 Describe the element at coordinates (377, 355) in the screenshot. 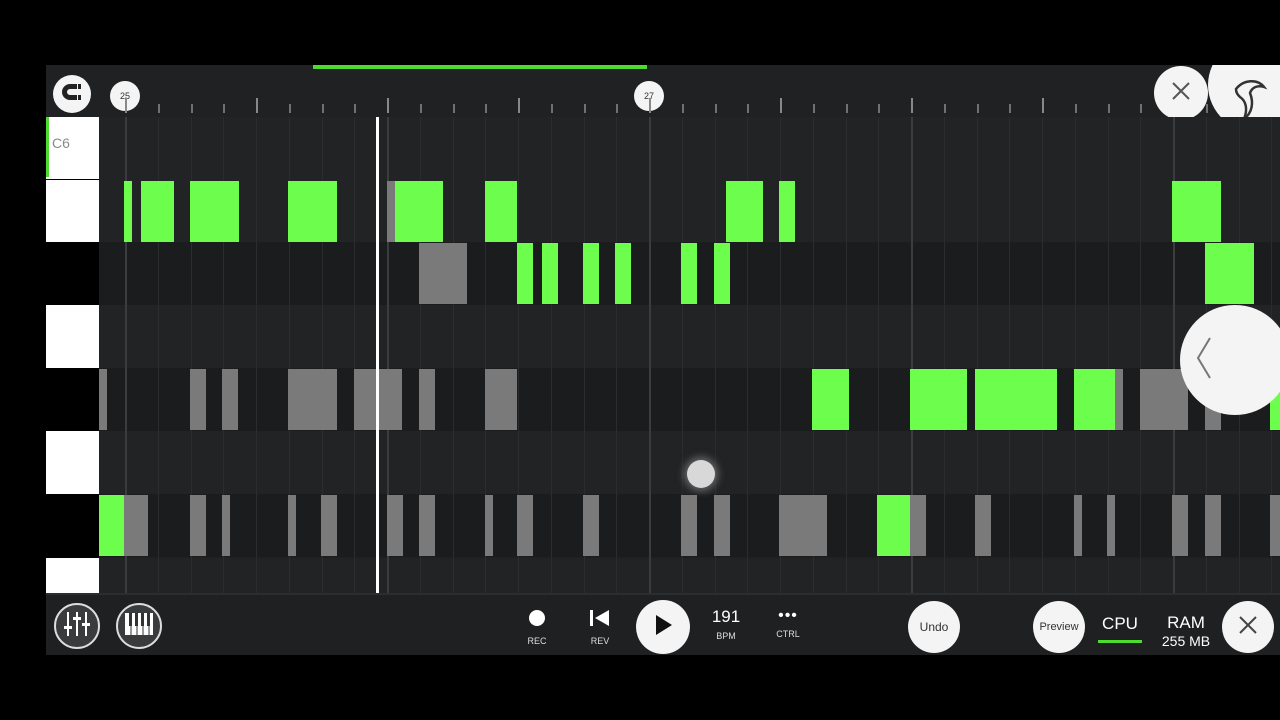

I see `playhead` at that location.